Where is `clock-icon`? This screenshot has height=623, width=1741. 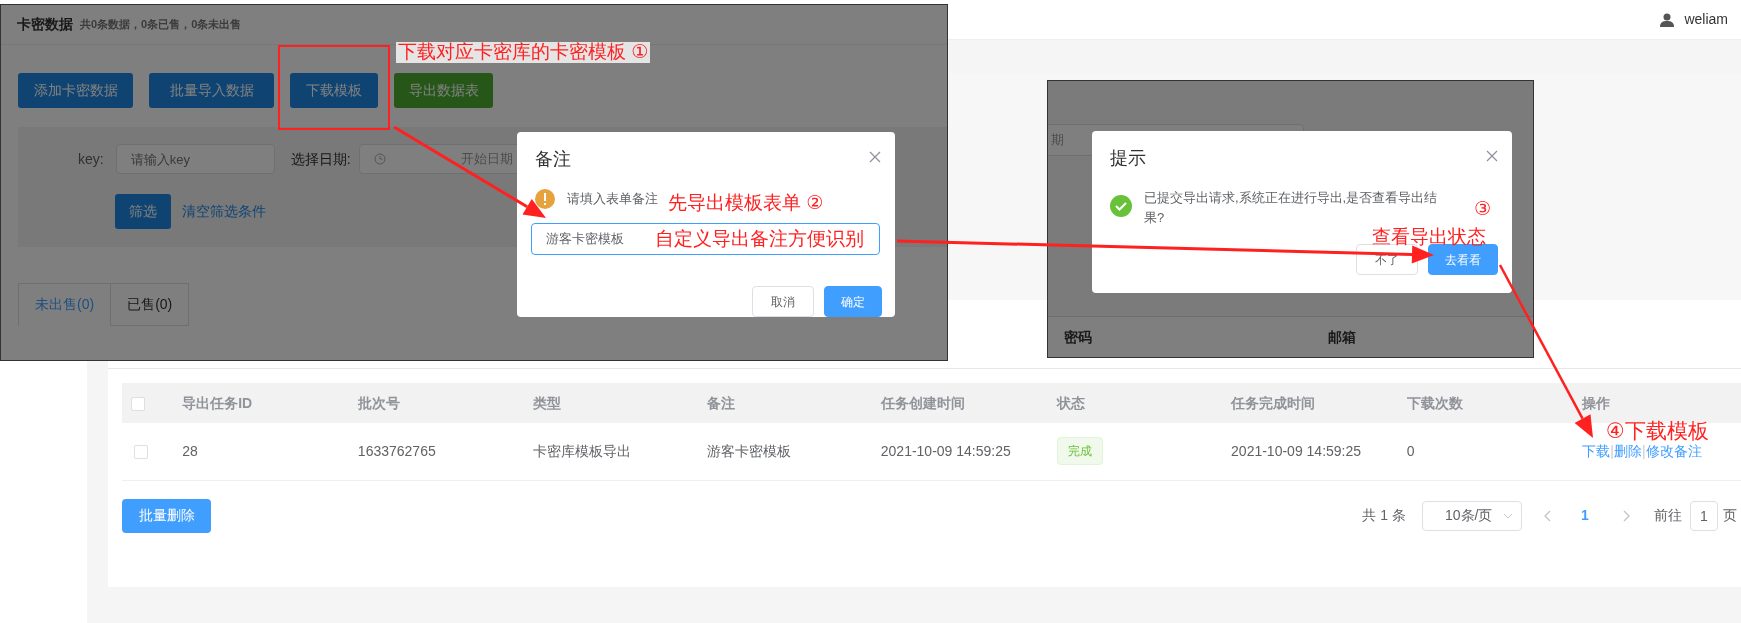 clock-icon is located at coordinates (379, 159).